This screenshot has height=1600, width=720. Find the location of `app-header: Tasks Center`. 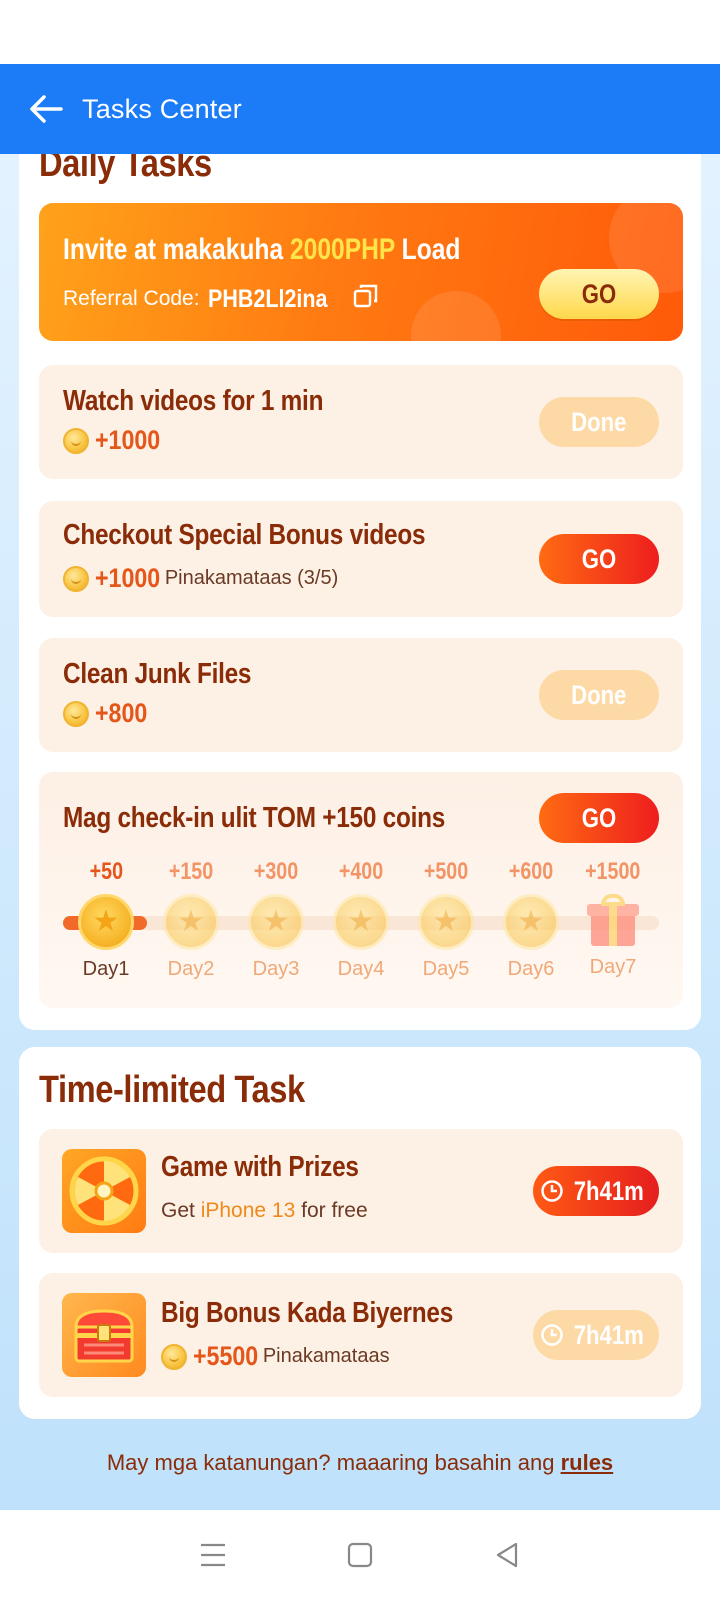

app-header: Tasks Center is located at coordinates (360, 109).